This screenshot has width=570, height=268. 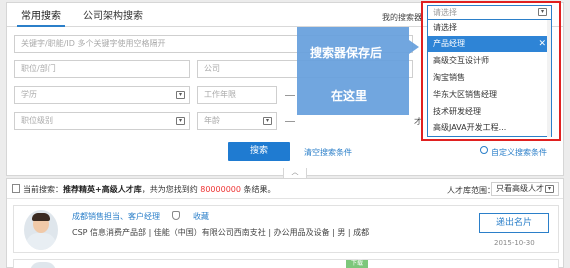 I want to click on tab-common-search: 常用搜索, so click(x=41, y=17).